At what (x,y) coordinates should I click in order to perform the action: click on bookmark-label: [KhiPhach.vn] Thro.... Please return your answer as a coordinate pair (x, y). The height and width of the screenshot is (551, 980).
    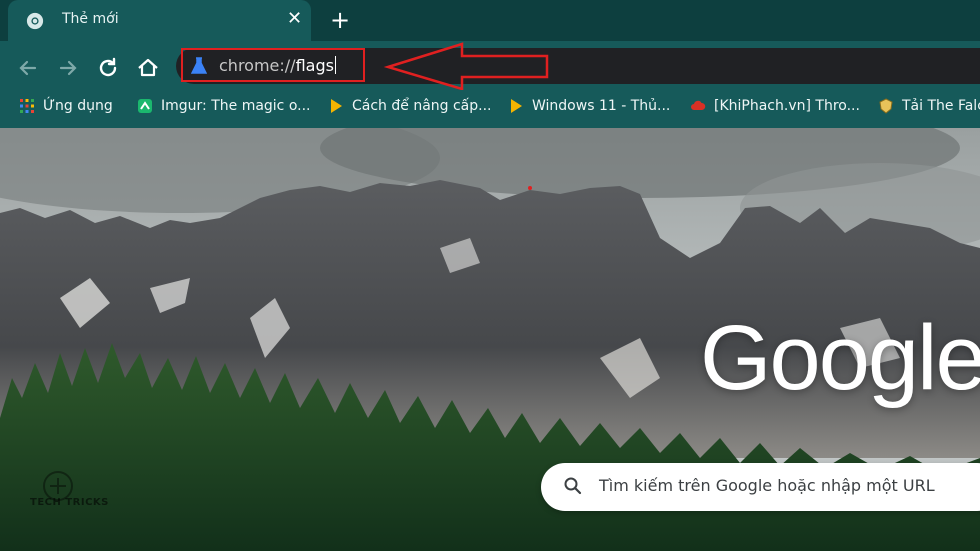
    Looking at the image, I should click on (787, 106).